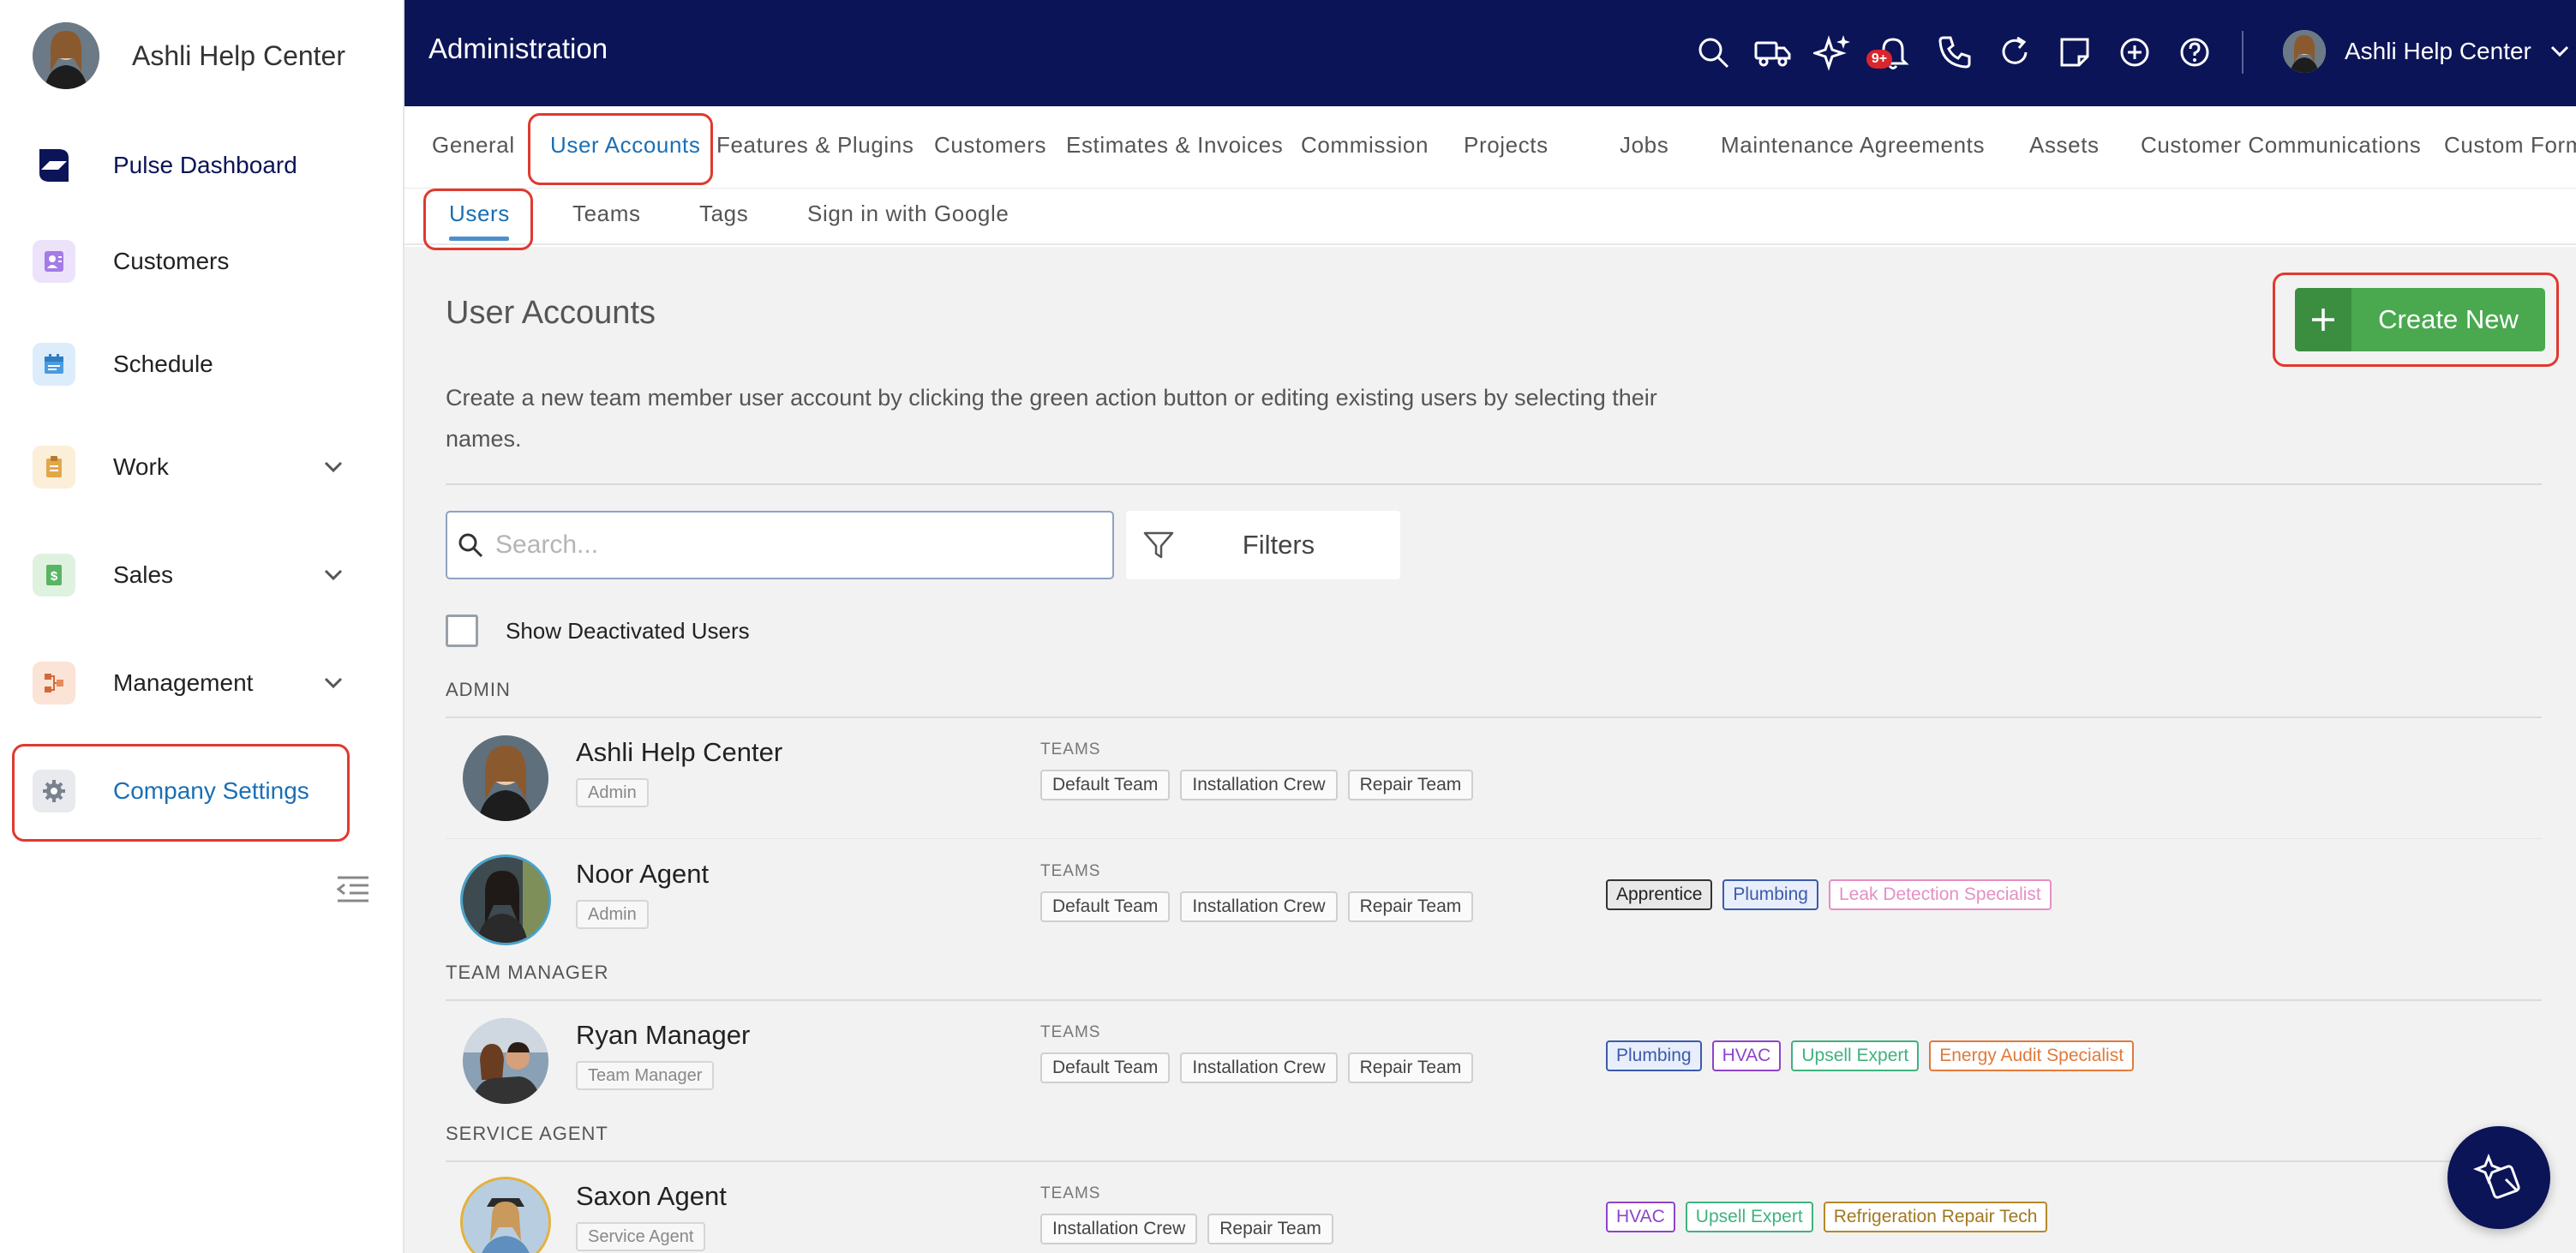 The width and height of the screenshot is (2576, 1253). What do you see at coordinates (2032, 1055) in the screenshot?
I see `skill-tag: Energy Audit Specialist` at bounding box center [2032, 1055].